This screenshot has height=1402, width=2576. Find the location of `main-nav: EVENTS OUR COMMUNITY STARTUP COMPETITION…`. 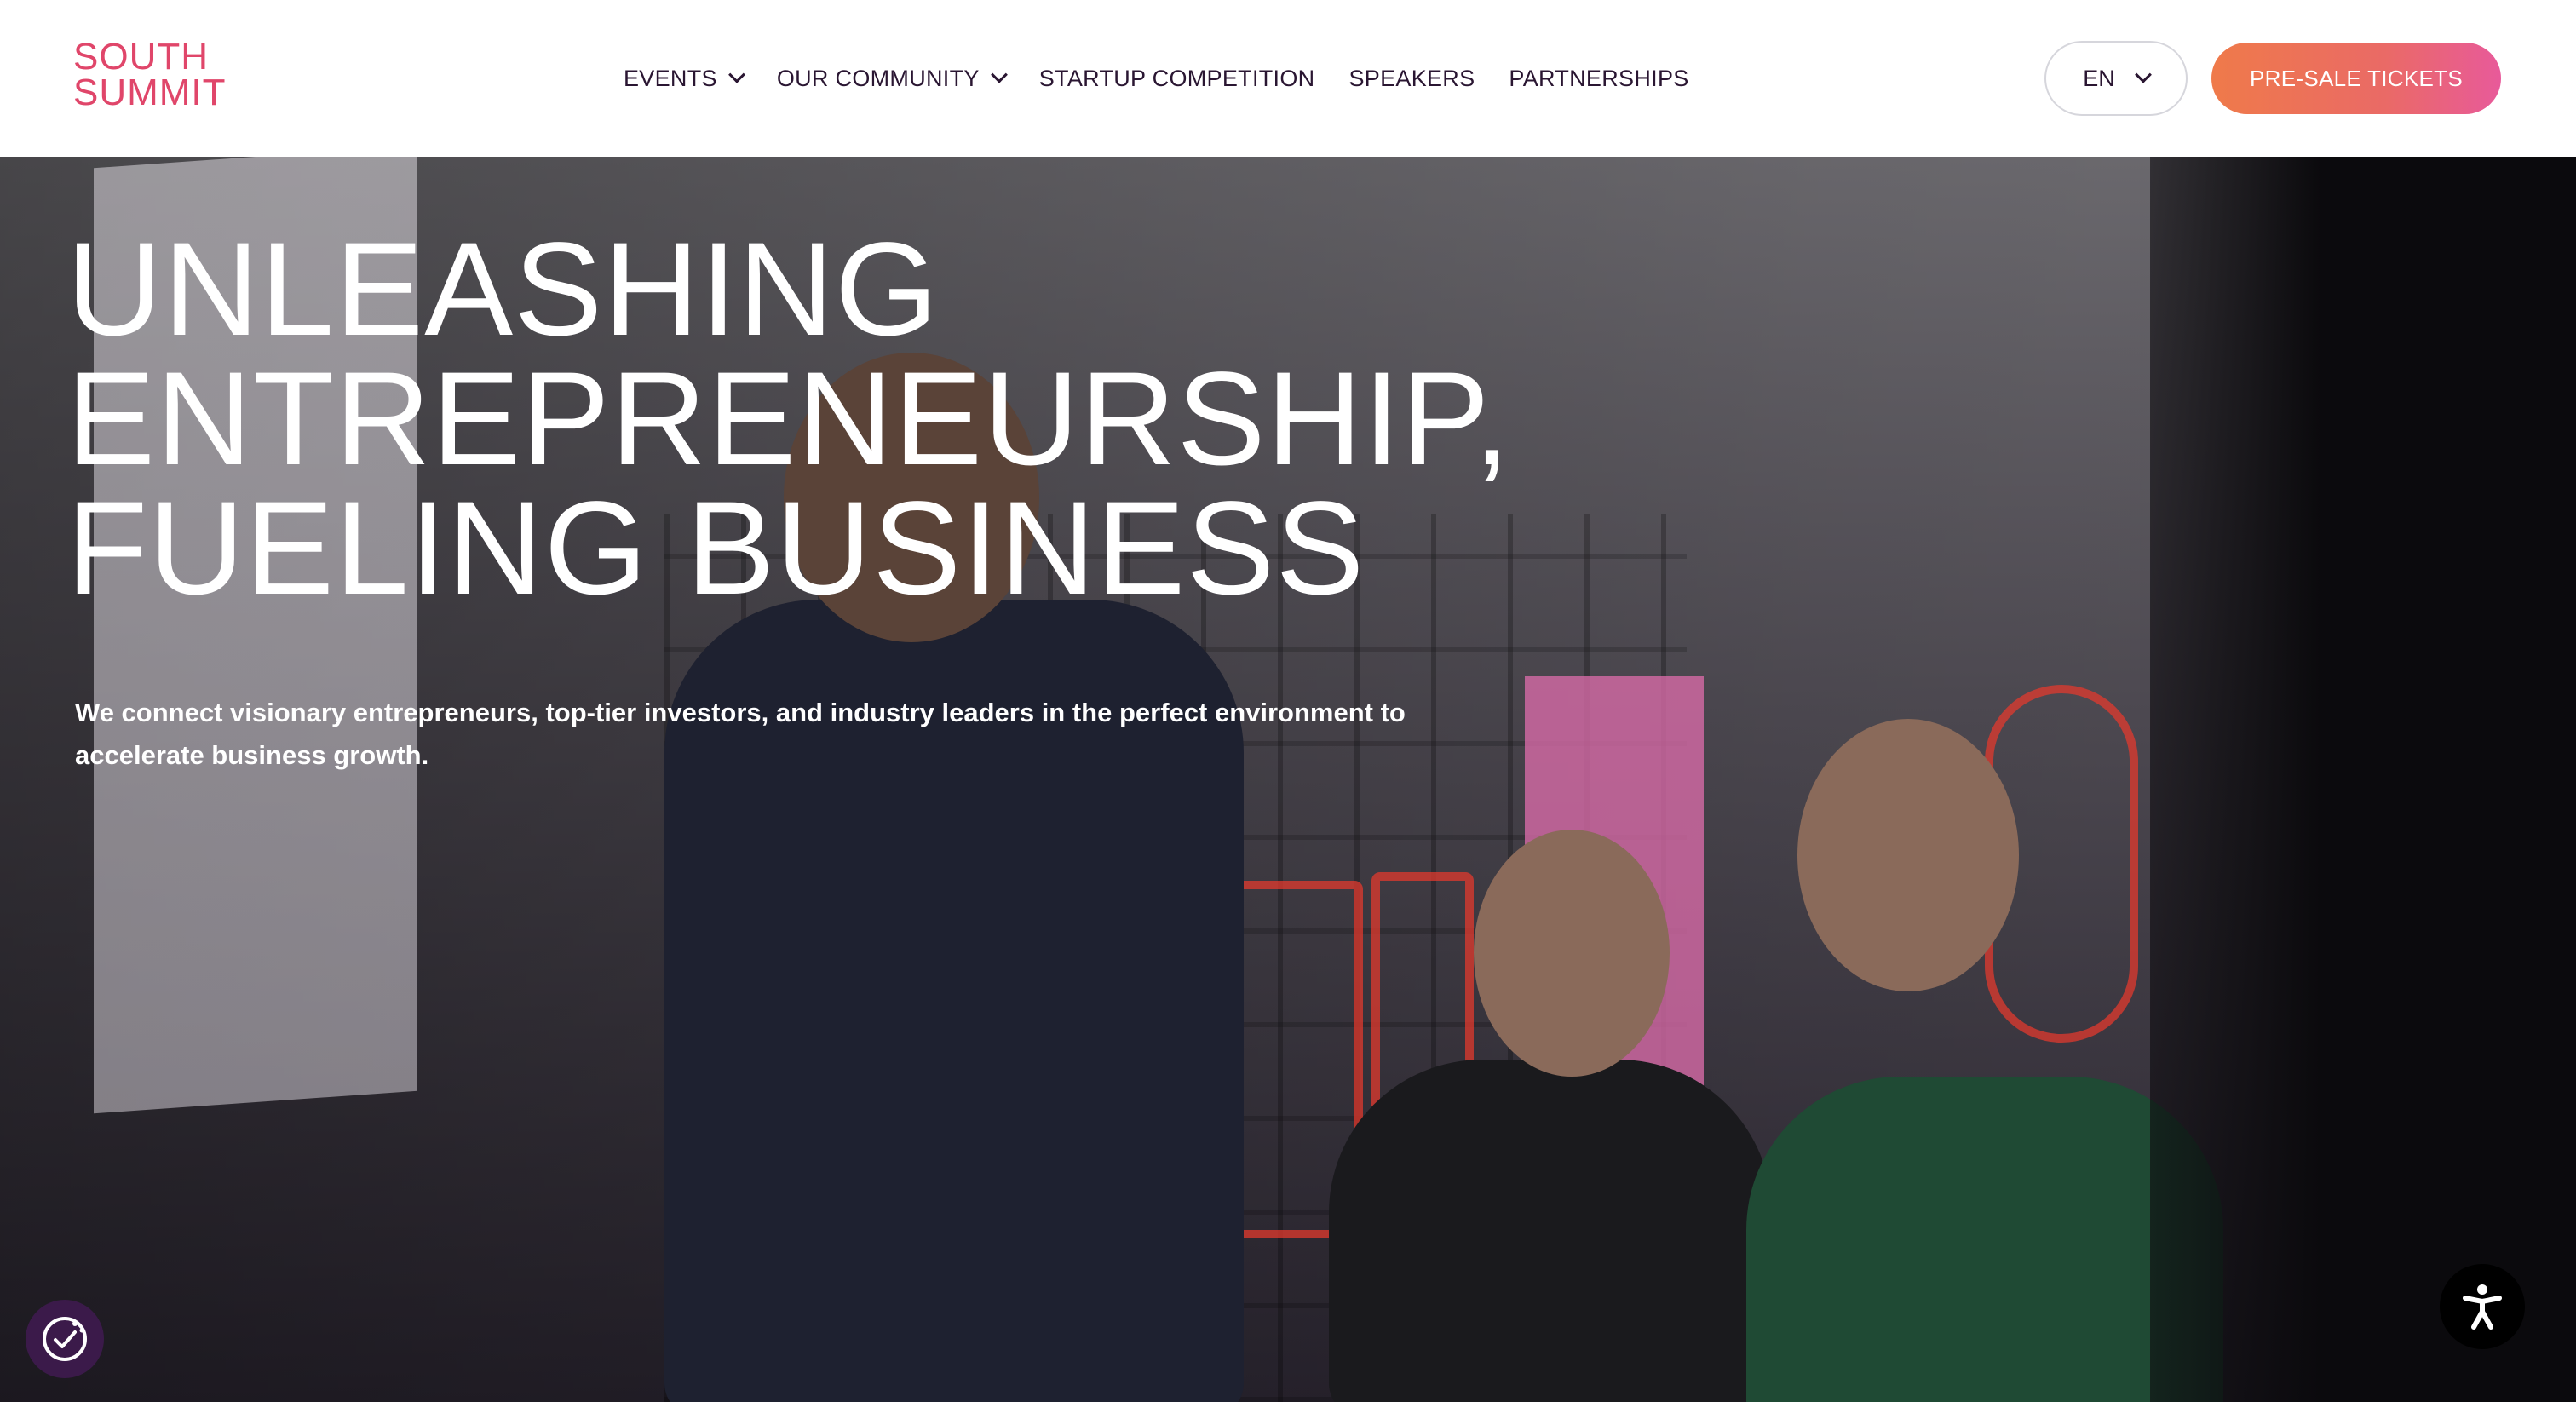

main-nav: EVENTS OUR COMMUNITY STARTUP COMPETITION… is located at coordinates (1173, 78).